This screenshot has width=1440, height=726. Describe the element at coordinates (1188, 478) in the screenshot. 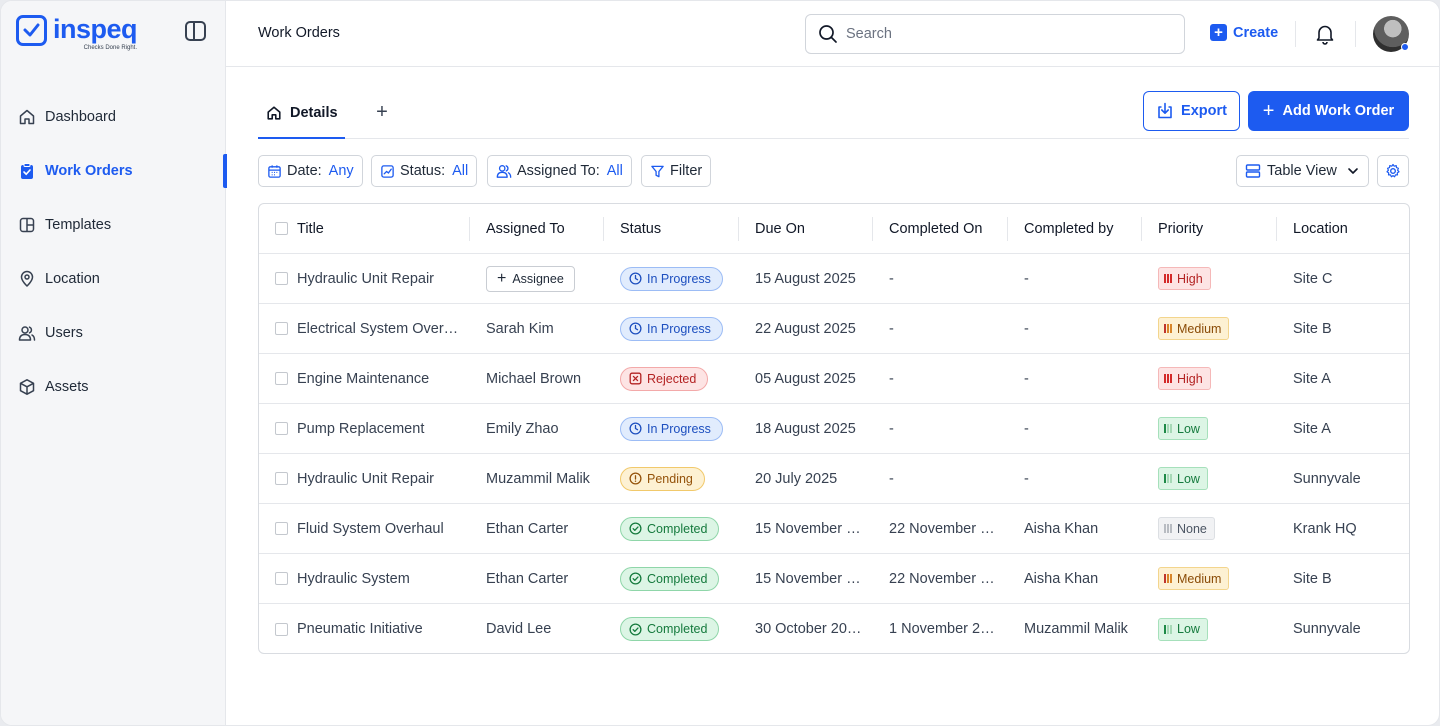

I see `priority-label: Low` at that location.